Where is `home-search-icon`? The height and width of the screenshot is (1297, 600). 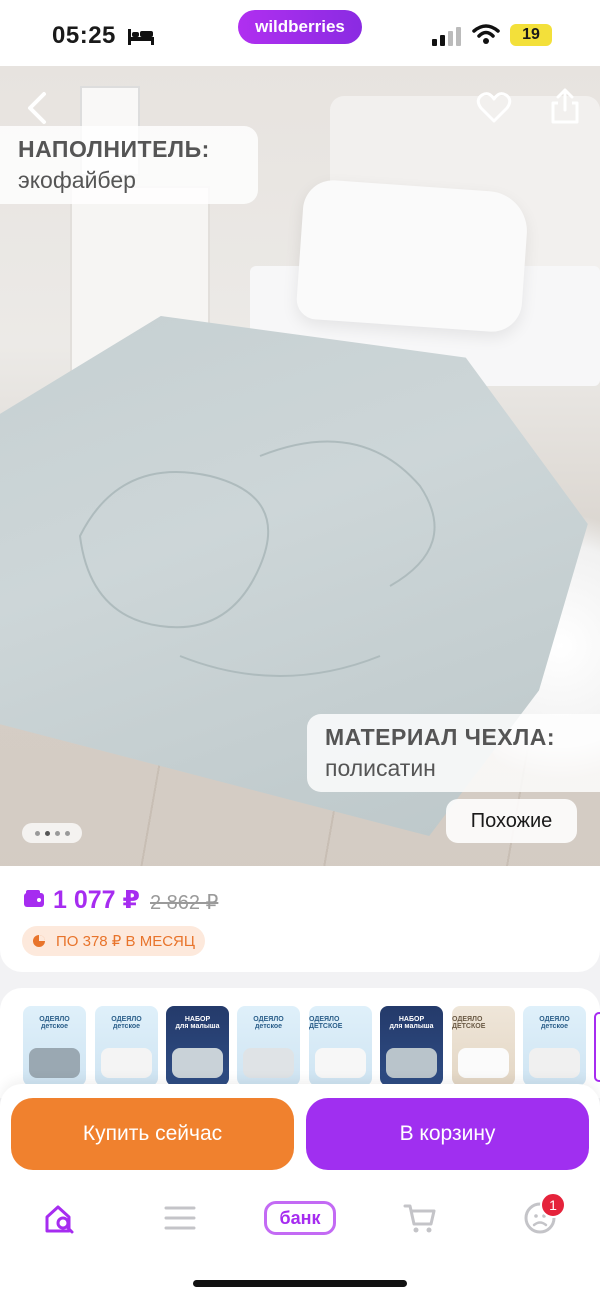
home-search-icon is located at coordinates (59, 1219).